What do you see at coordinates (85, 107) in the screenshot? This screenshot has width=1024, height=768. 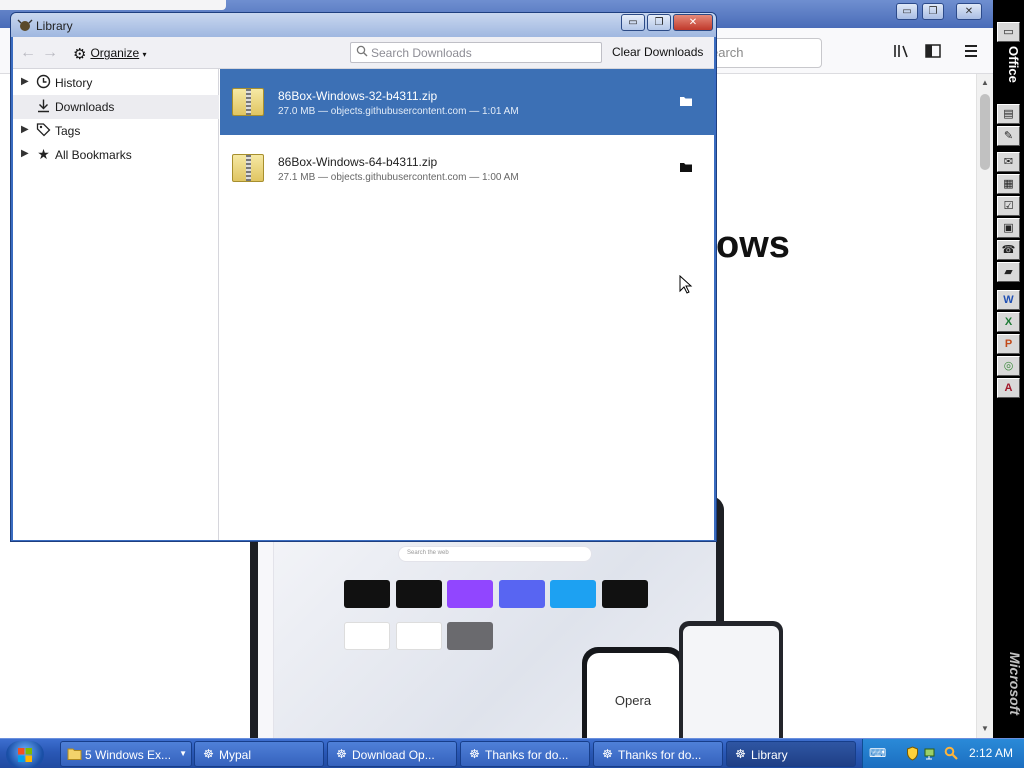 I see `sidebar-item-label: Downloads` at bounding box center [85, 107].